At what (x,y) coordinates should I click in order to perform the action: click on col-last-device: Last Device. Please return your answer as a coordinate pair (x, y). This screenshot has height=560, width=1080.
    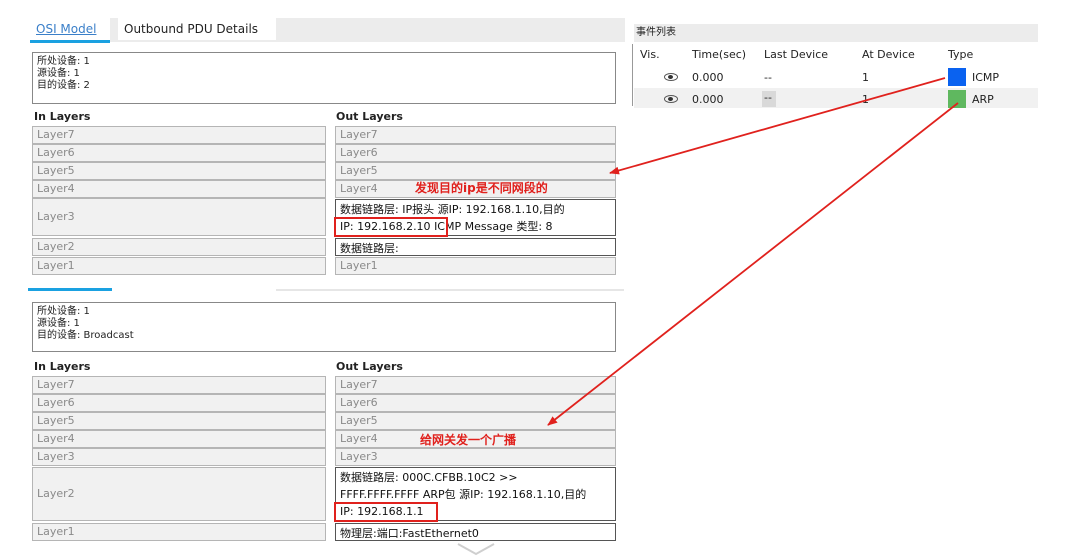
    Looking at the image, I should click on (796, 54).